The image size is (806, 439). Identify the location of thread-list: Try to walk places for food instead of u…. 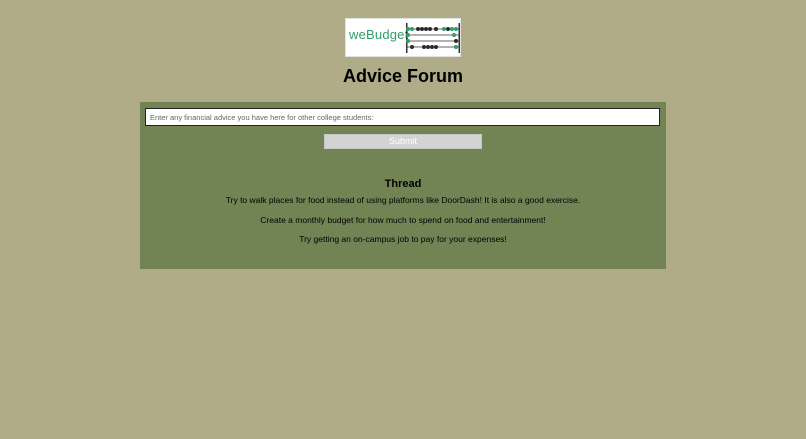
(403, 224).